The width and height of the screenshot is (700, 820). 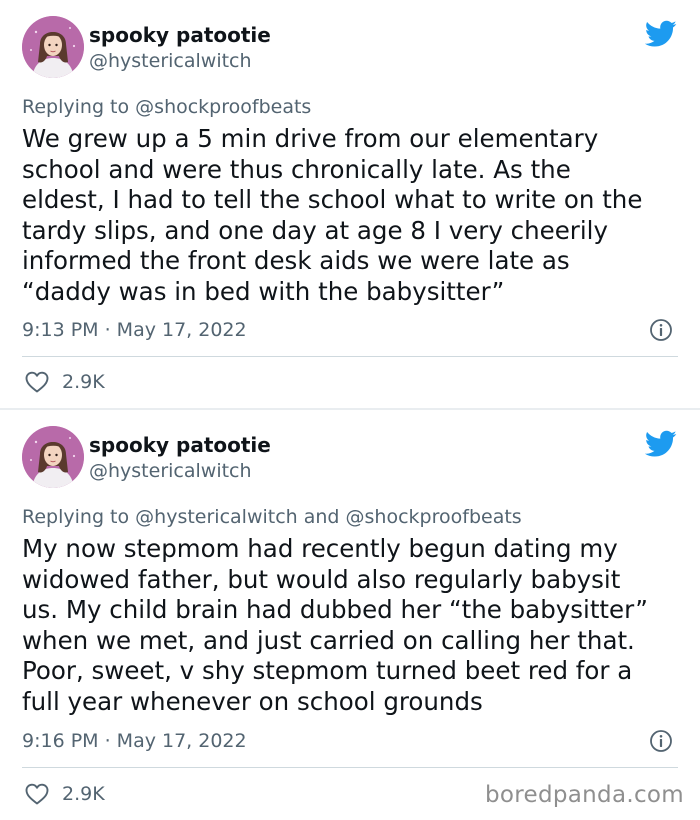 I want to click on watermark: boredpanda.com, so click(x=584, y=795).